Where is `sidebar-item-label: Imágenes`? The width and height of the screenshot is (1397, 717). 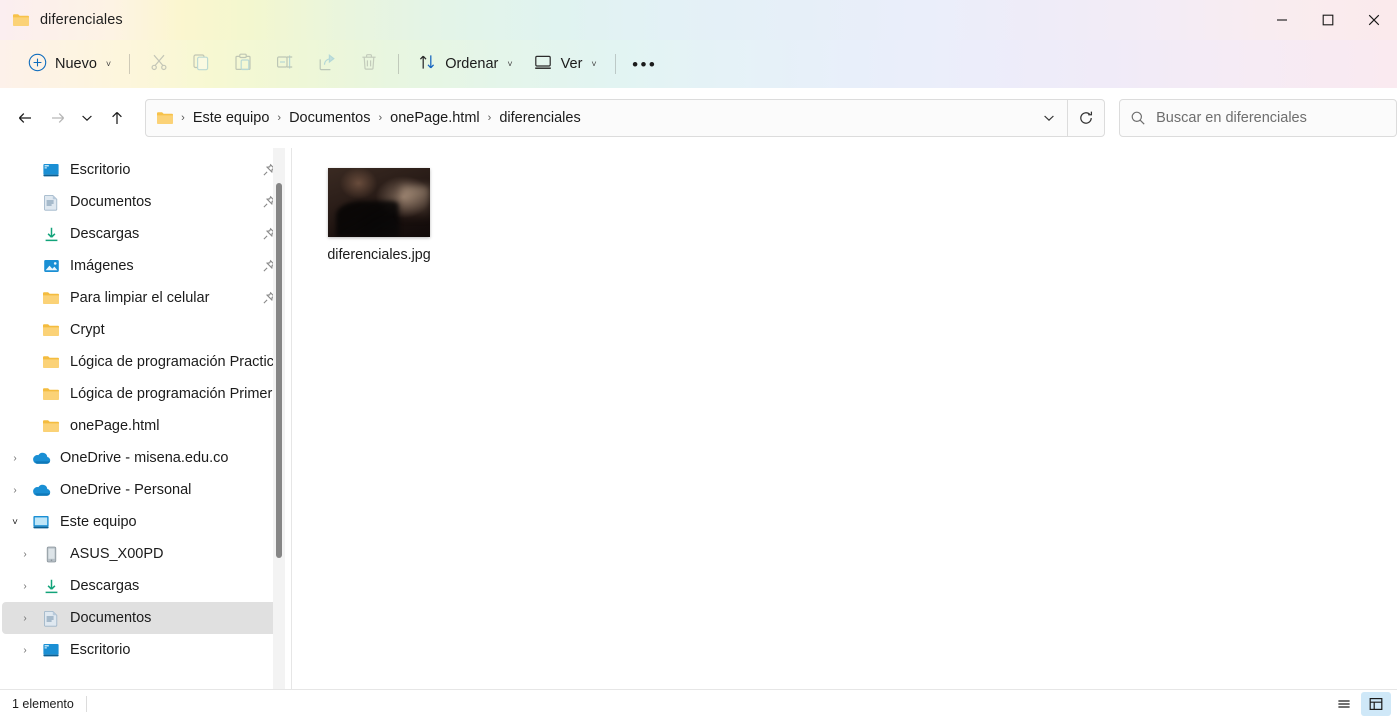 sidebar-item-label: Imágenes is located at coordinates (102, 266).